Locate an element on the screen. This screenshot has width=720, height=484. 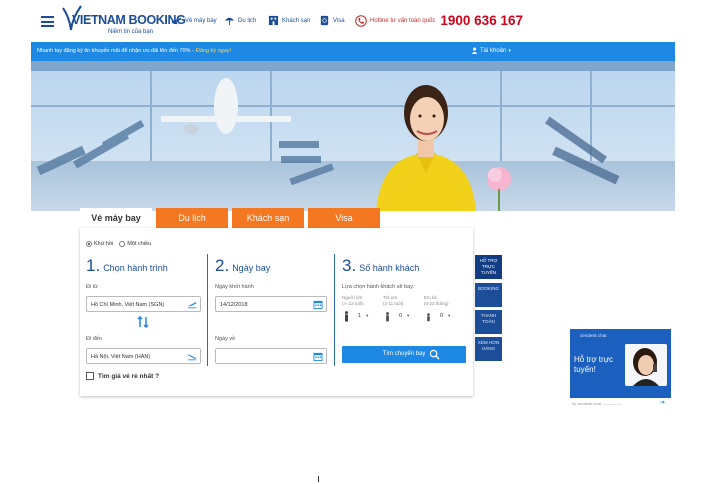
search-flights-button: Tìm chuyến bay is located at coordinates (404, 354).